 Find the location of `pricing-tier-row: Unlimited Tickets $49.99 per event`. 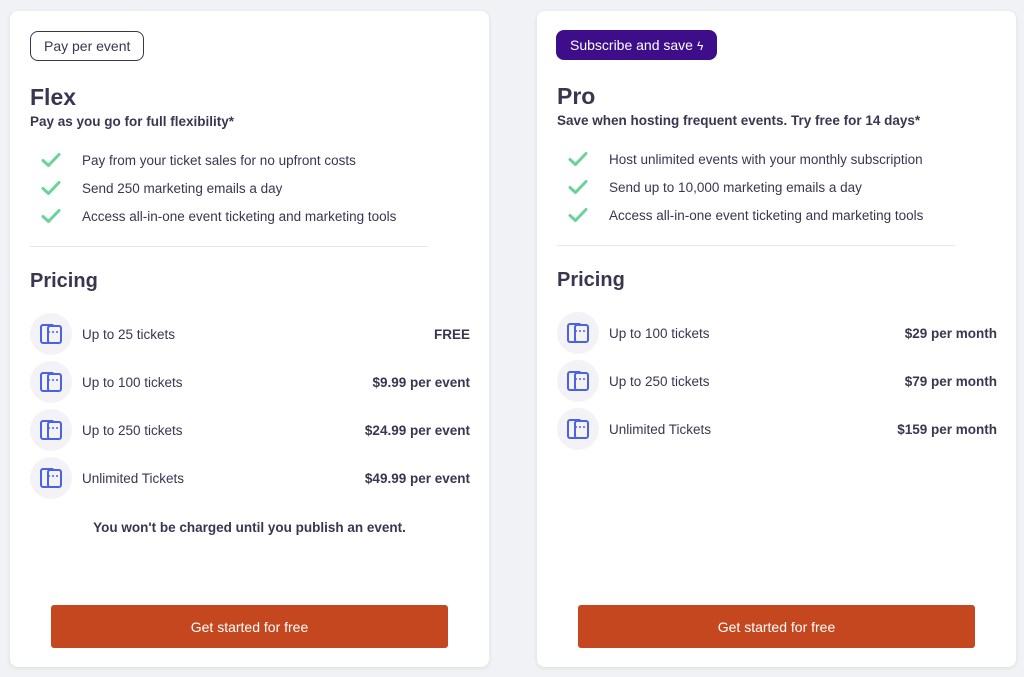

pricing-tier-row: Unlimited Tickets $49.99 per event is located at coordinates (250, 478).